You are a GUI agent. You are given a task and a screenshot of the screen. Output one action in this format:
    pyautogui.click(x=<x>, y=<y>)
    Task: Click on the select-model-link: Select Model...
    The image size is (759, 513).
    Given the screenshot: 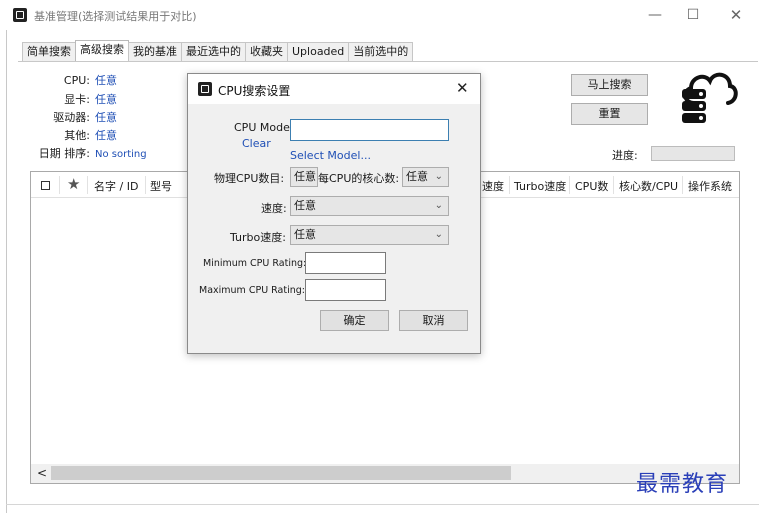 What is the action you would take?
    pyautogui.click(x=330, y=155)
    